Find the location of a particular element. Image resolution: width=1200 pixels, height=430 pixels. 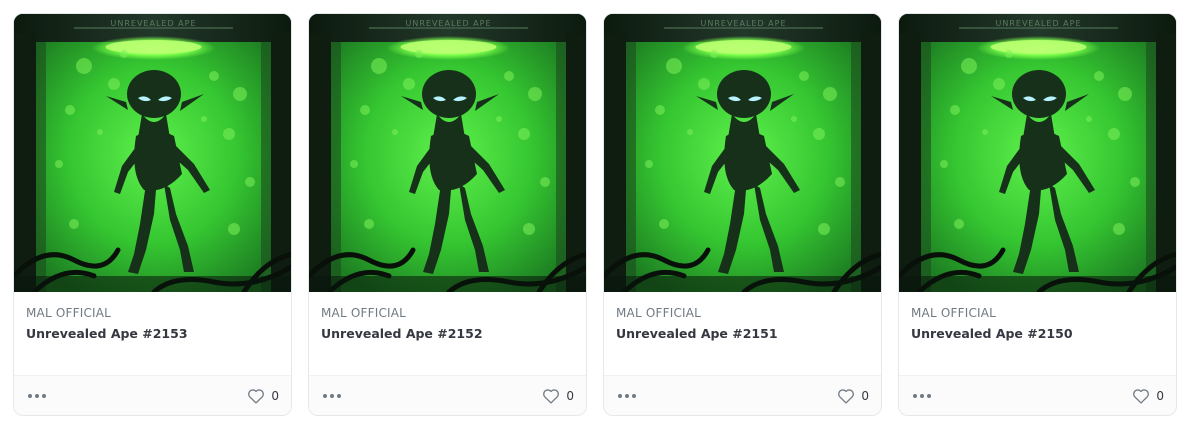

asset-info: MAL OFFICIAL Unrevealed Ape #2151 is located at coordinates (742, 334).